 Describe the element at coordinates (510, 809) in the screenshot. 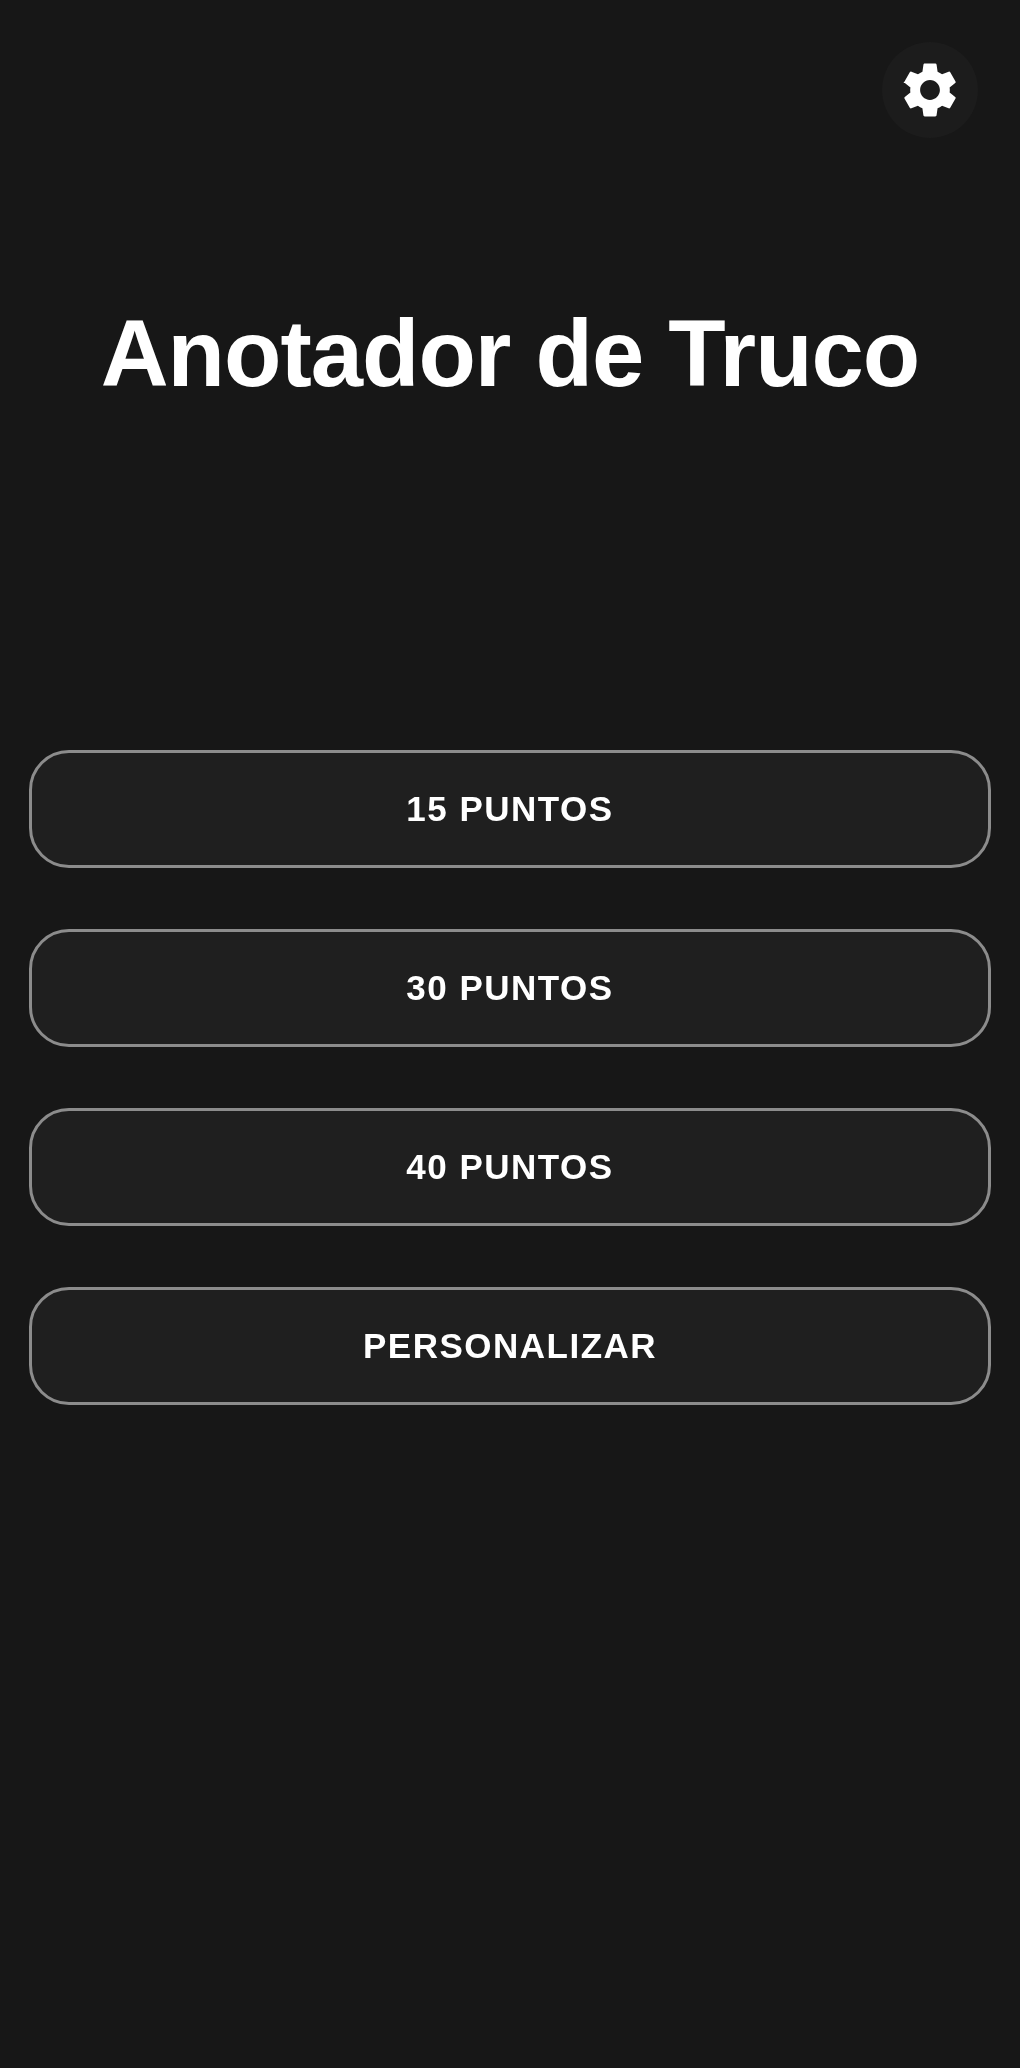

I see `points-button: 15 PUNTOS` at that location.